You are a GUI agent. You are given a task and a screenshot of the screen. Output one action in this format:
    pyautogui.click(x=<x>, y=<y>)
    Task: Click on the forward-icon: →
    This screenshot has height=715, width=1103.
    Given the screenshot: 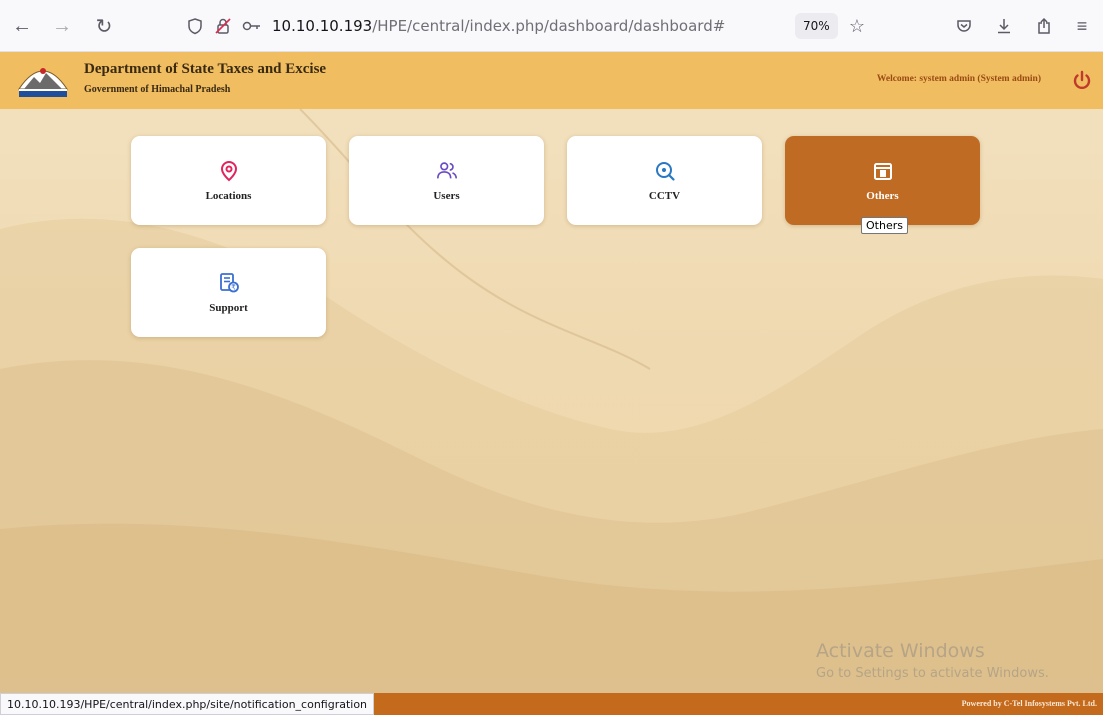 What is the action you would take?
    pyautogui.click(x=62, y=26)
    